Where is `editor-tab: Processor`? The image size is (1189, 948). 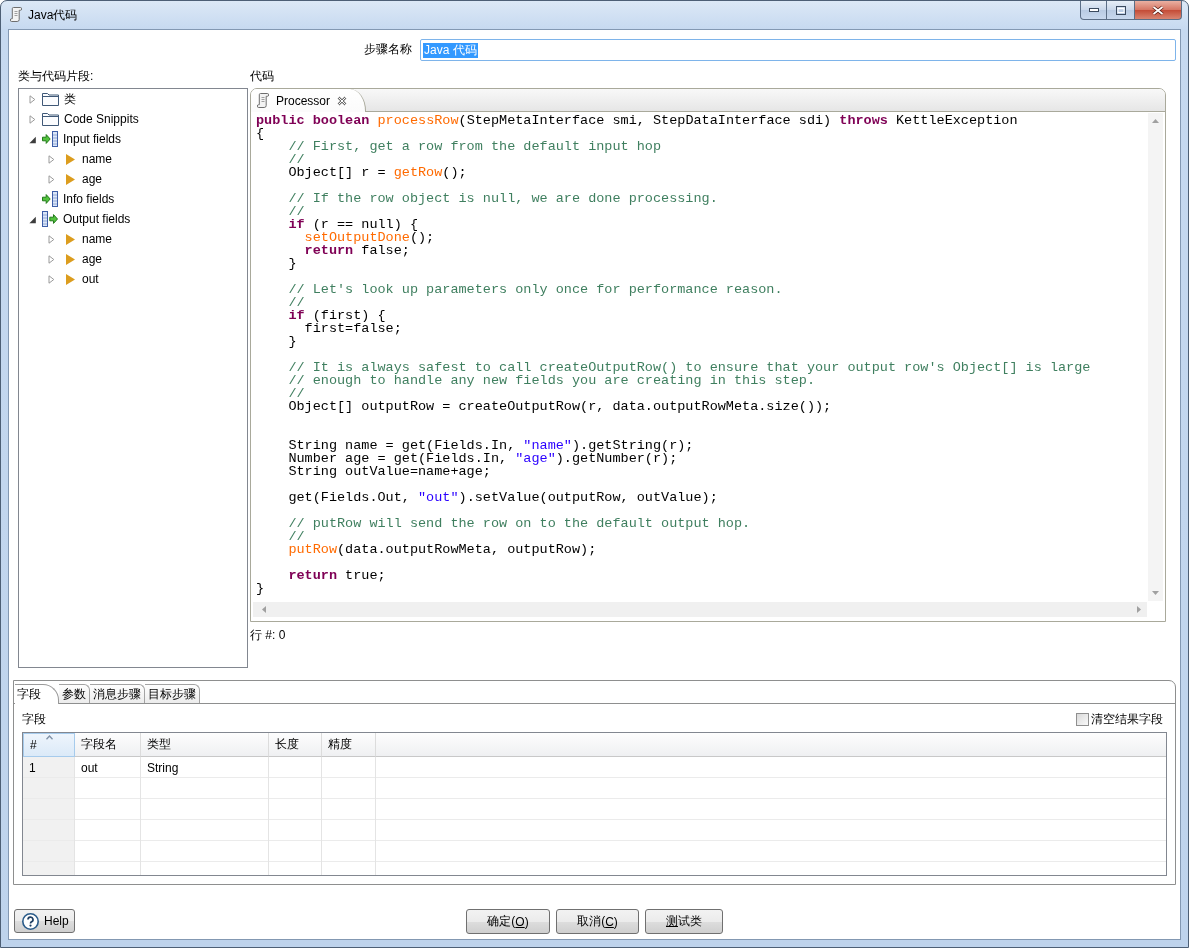 editor-tab: Processor is located at coordinates (309, 100).